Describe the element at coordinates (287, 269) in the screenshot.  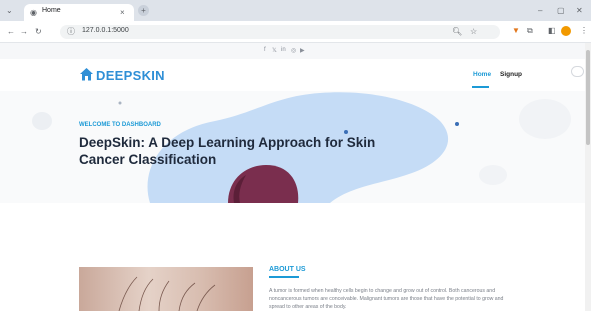
I see `about-heading: ABOUT US` at that location.